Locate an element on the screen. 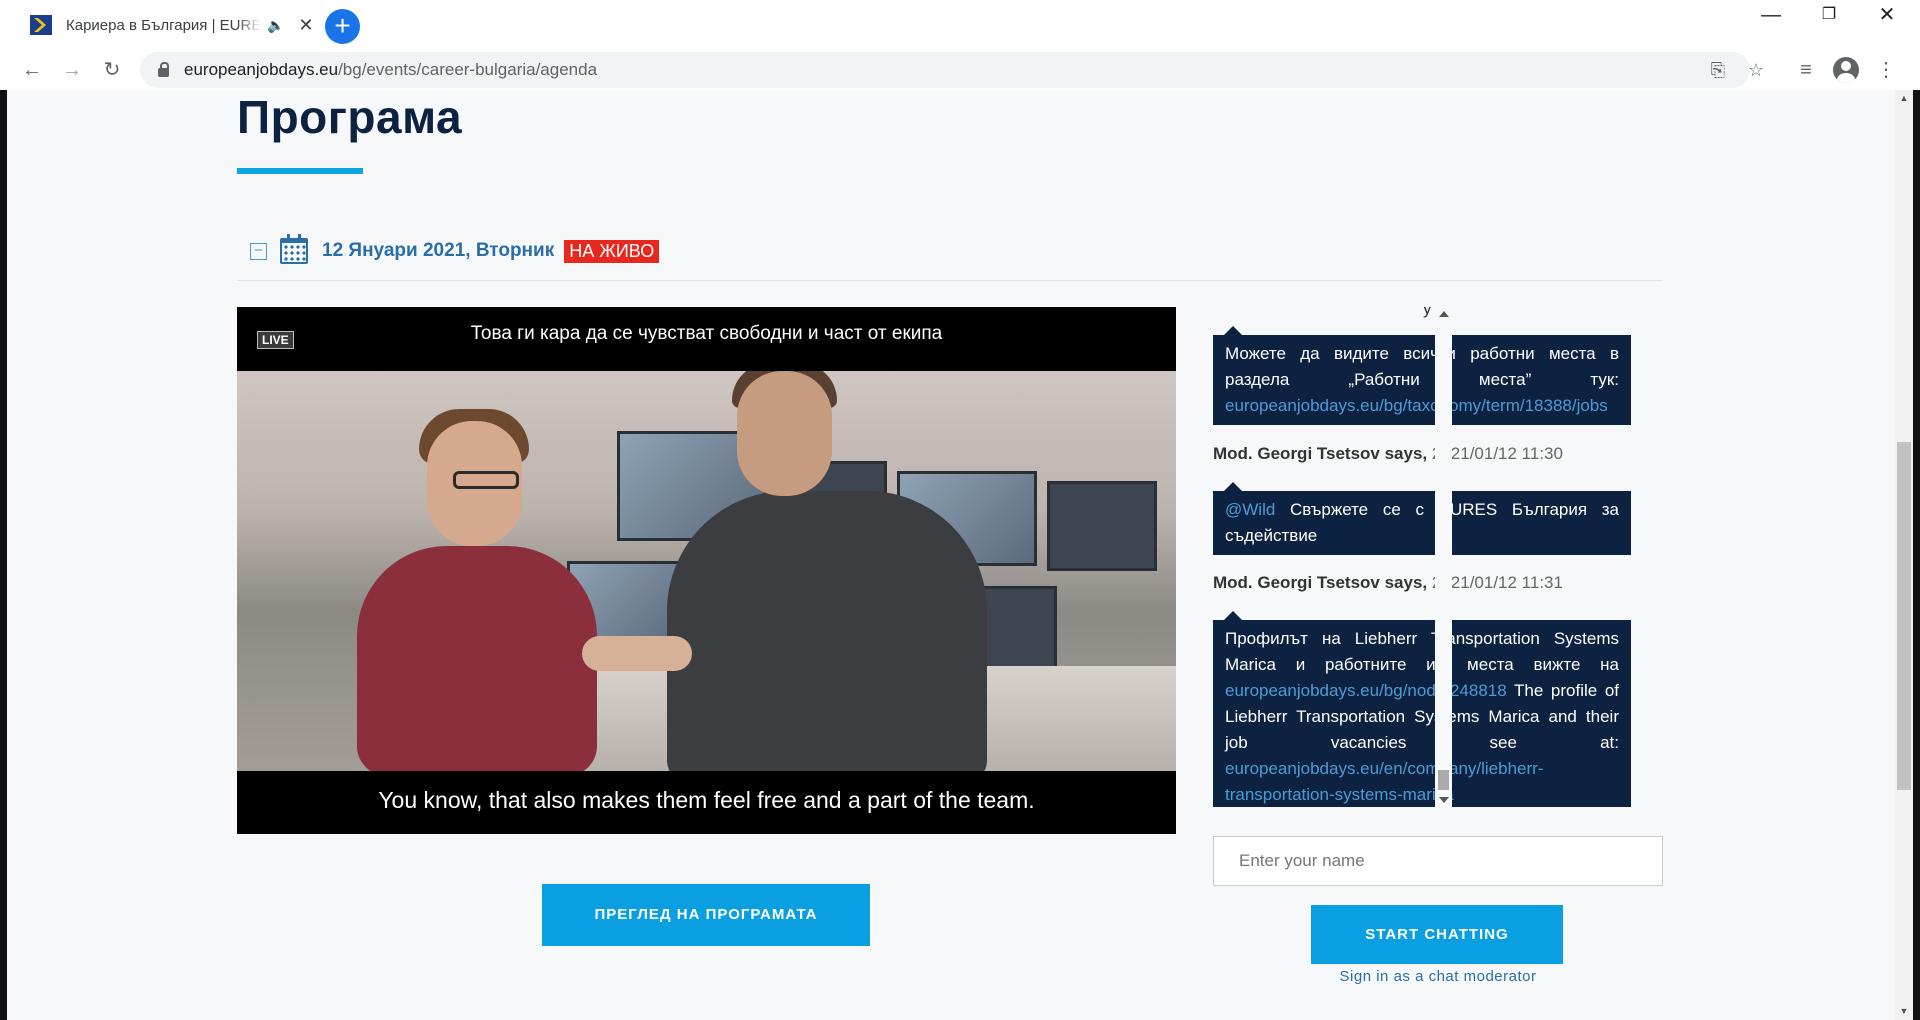  window-frame-left is located at coordinates (3, 555).